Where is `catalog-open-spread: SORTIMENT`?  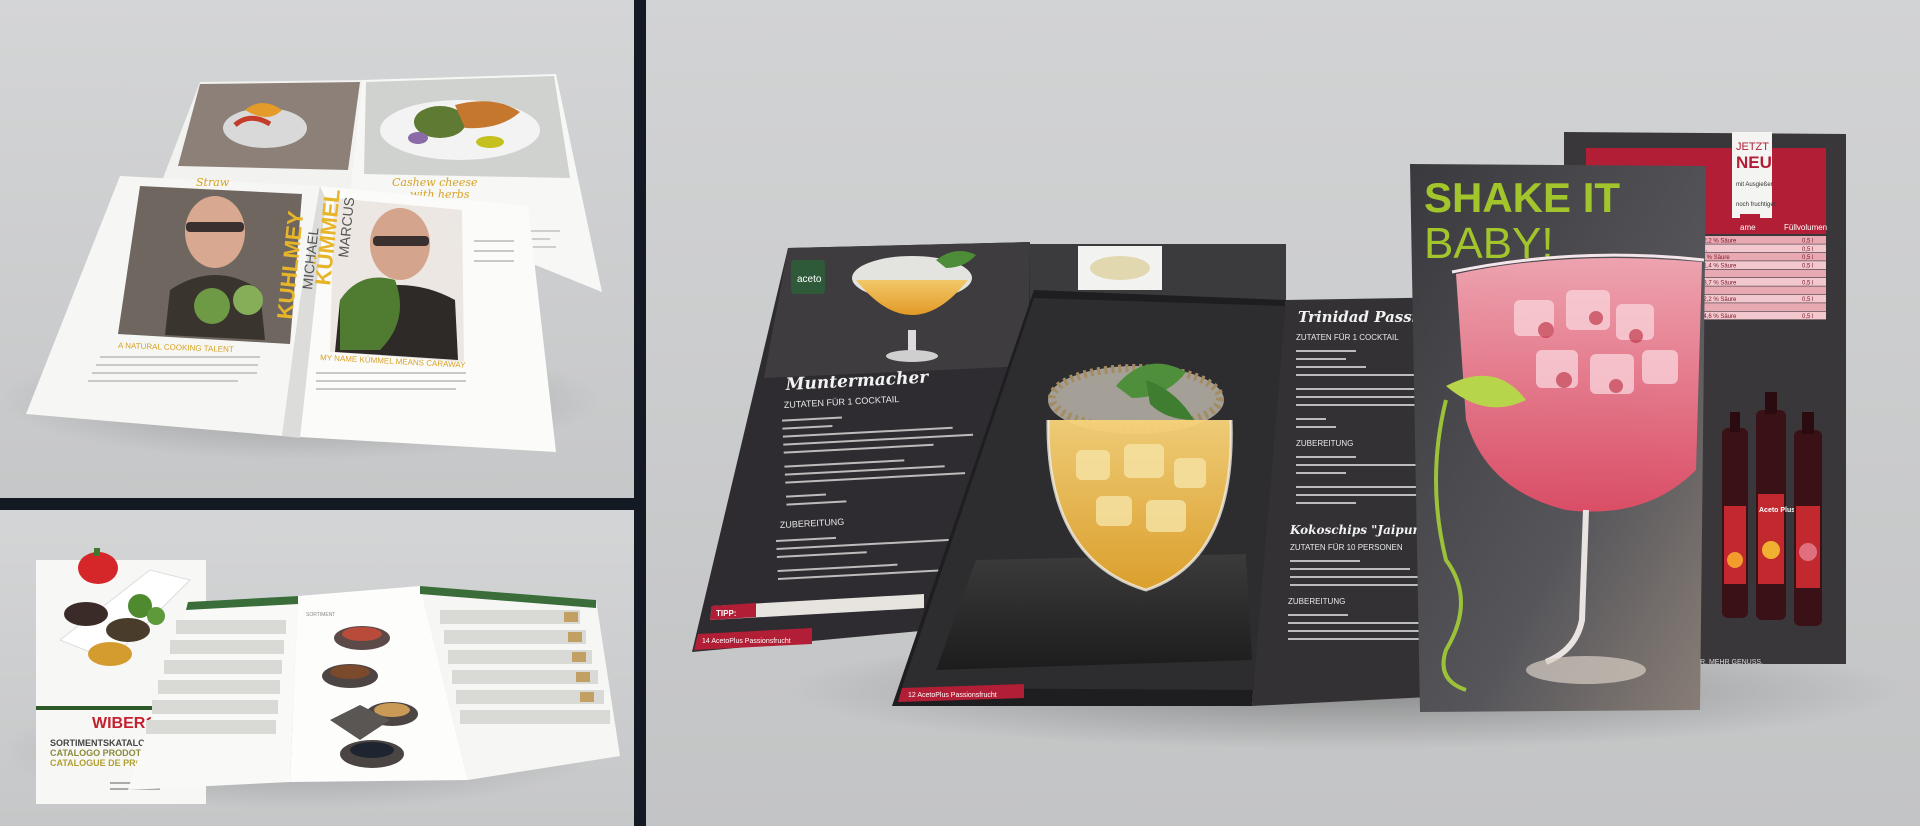
catalog-open-spread: SORTIMENT is located at coordinates (374, 688).